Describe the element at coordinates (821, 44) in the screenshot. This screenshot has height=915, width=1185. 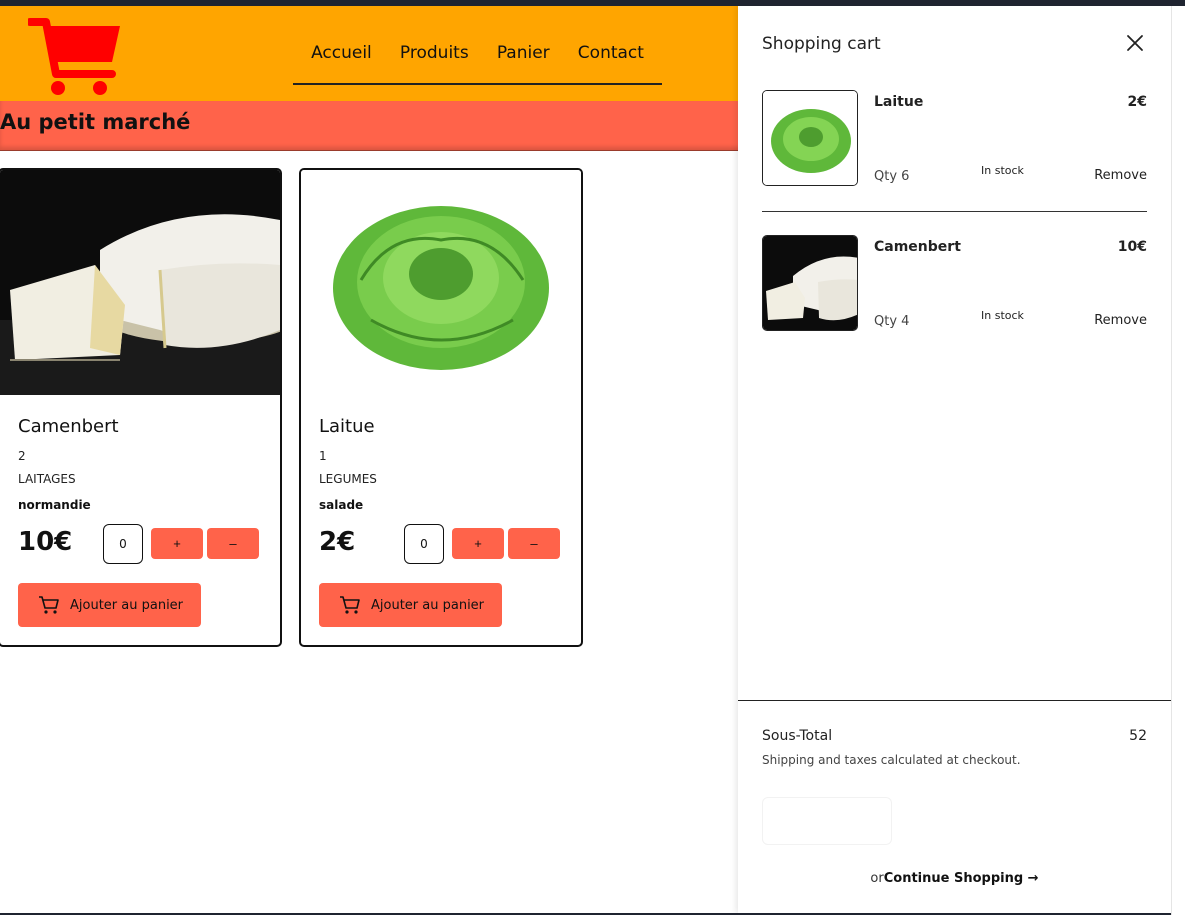
I see `cart-title: Shopping cart` at that location.